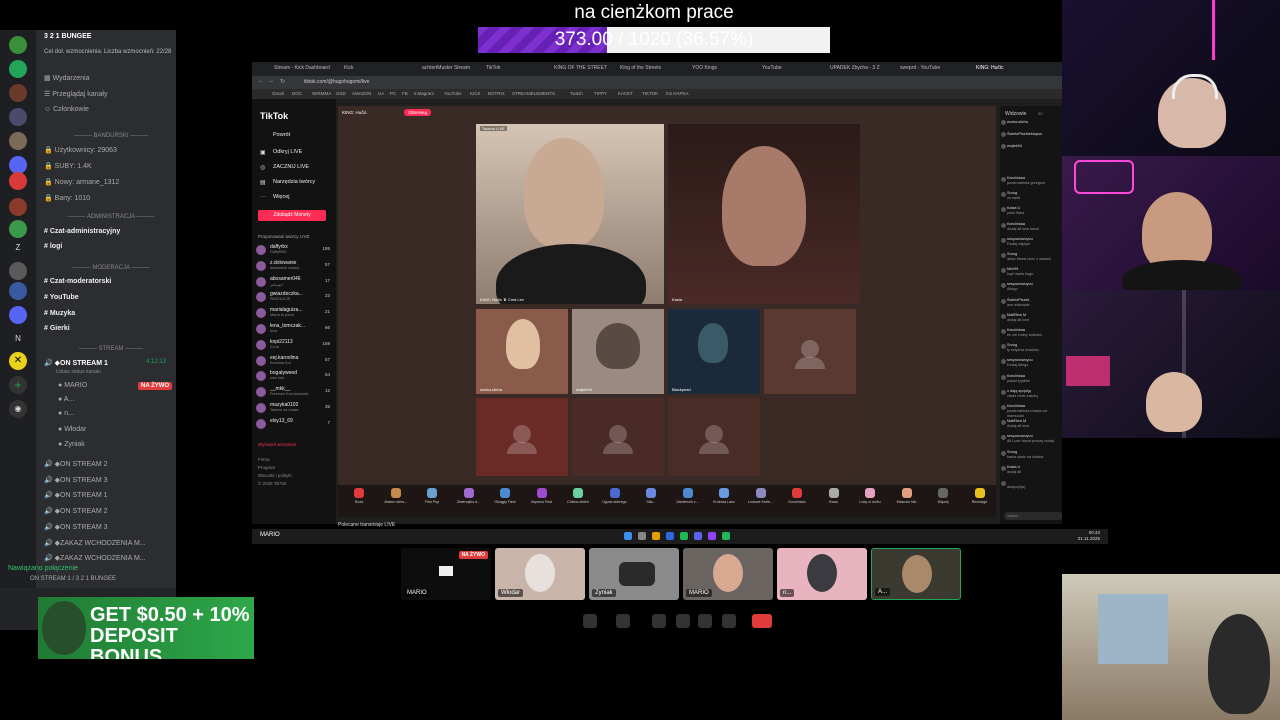 This screenshot has height=720, width=1280. What do you see at coordinates (418, 112) in the screenshot?
I see `follow-button: Obserwuj` at bounding box center [418, 112].